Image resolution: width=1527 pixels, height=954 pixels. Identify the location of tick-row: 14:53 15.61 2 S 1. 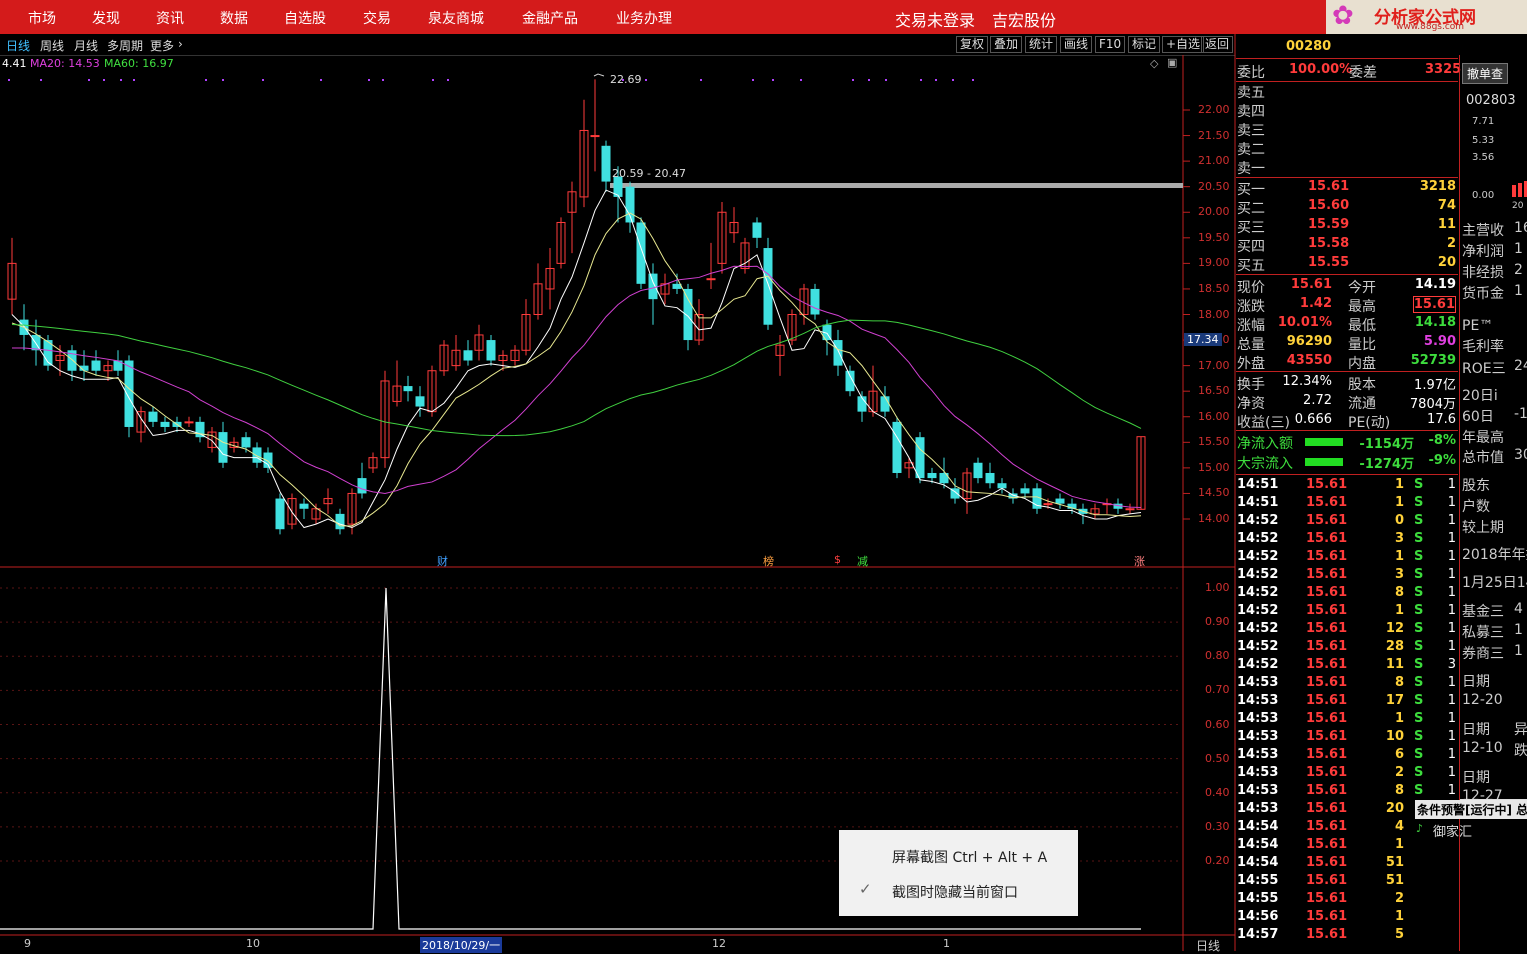
(1347, 774).